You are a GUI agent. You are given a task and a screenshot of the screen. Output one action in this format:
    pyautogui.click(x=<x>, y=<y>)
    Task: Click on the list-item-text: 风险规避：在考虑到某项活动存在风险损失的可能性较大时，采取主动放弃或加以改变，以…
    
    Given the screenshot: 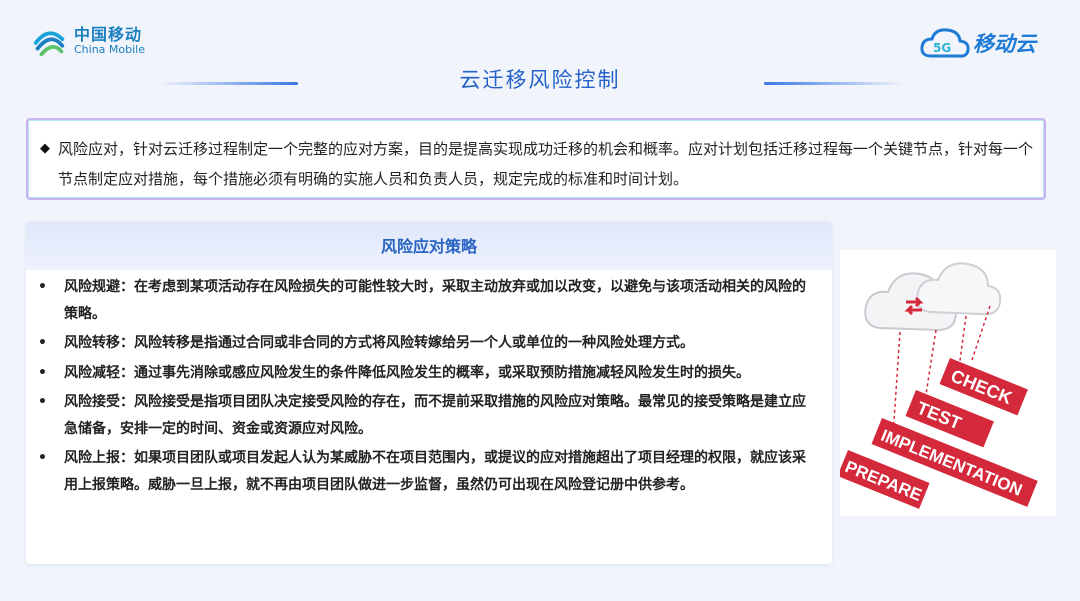 What is the action you would take?
    pyautogui.click(x=435, y=300)
    